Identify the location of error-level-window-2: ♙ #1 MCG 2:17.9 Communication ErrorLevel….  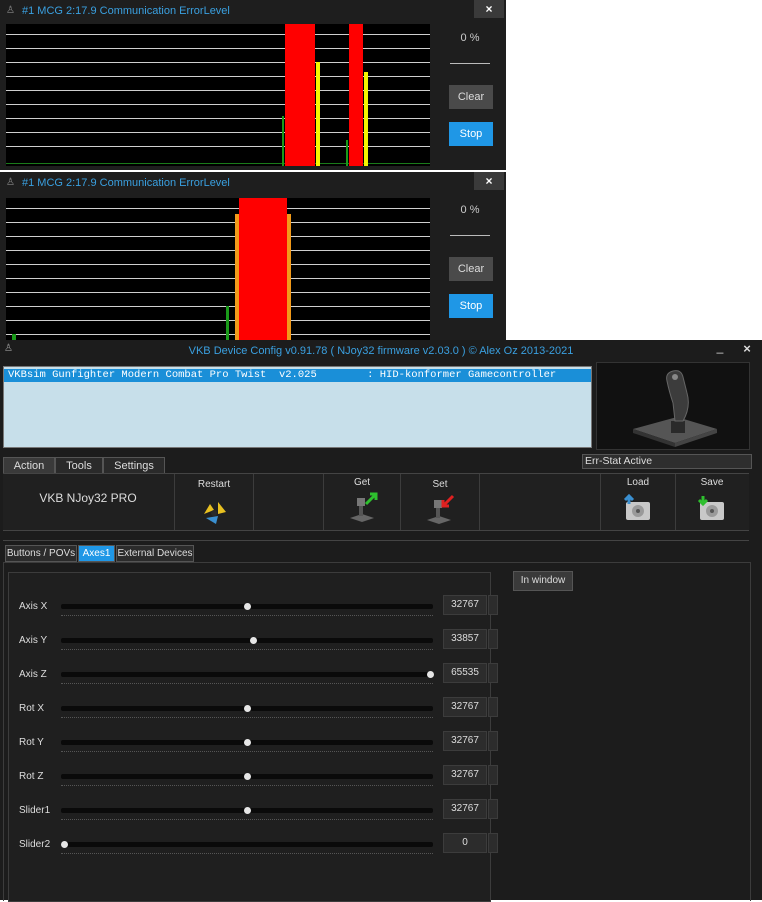
(253, 256).